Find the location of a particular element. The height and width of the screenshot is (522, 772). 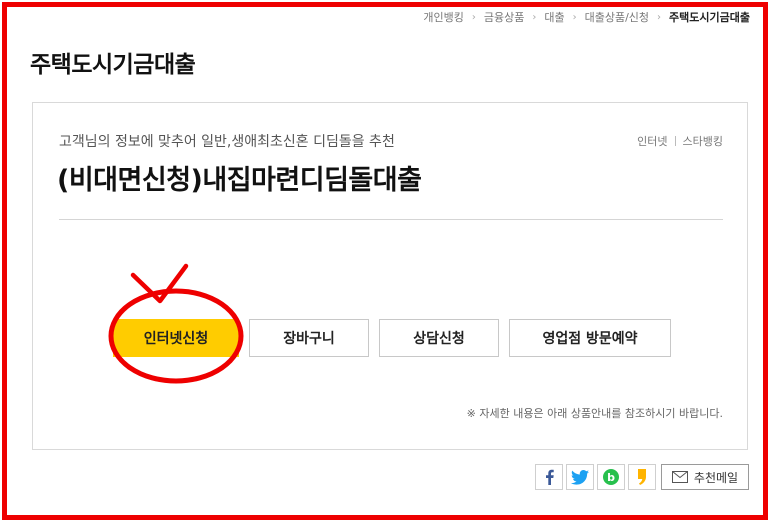

channel-starbanking: 스타뱅킹 is located at coordinates (702, 141).